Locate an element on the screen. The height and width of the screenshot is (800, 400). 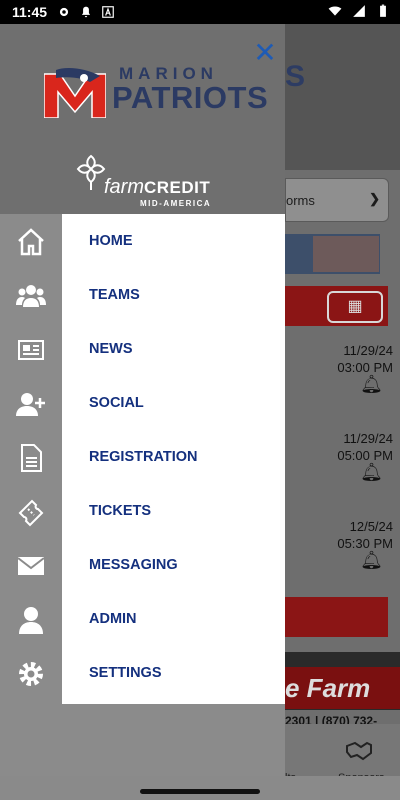
forms-label: orms is located at coordinates (300, 200).